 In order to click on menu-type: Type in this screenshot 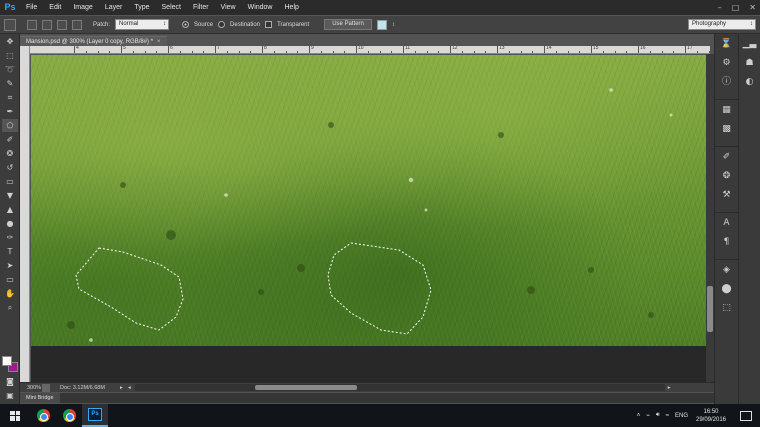, I will do `click(141, 7)`.